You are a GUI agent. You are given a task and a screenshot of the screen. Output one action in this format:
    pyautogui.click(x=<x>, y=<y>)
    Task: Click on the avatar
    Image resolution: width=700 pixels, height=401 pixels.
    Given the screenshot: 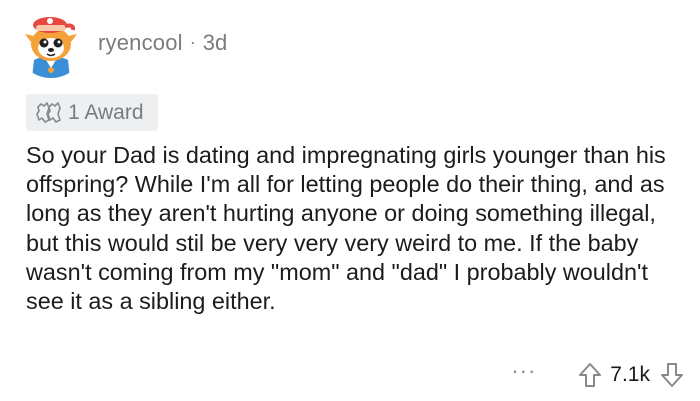 What is the action you would take?
    pyautogui.click(x=51, y=43)
    